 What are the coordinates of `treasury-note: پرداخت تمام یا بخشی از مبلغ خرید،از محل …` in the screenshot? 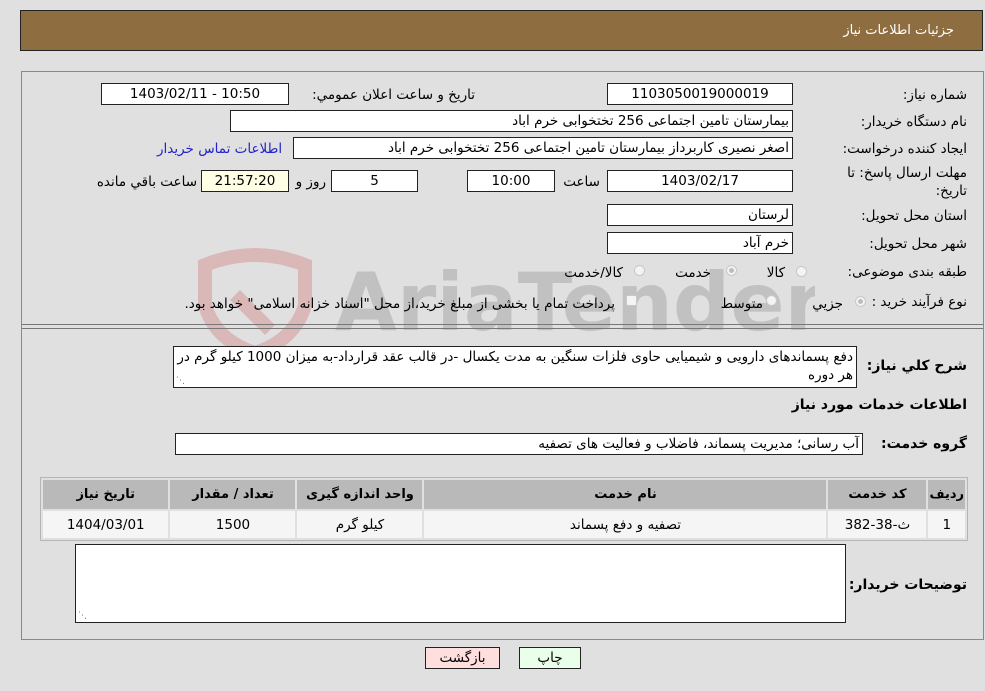 It's located at (399, 304).